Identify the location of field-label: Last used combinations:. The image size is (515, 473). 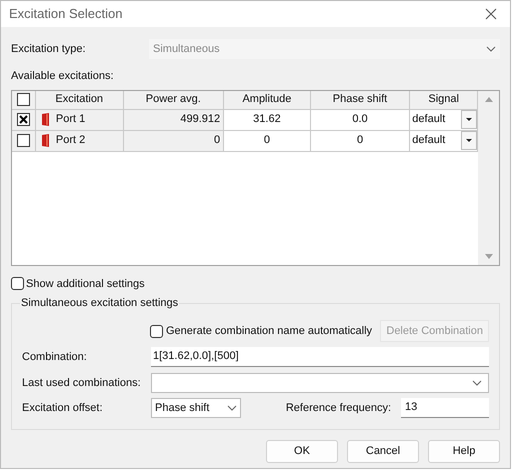
(82, 383).